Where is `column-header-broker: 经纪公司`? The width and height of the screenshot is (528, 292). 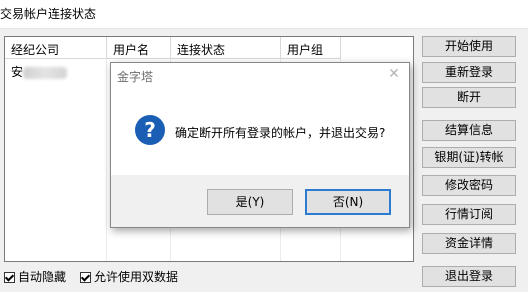
column-header-broker: 经纪公司 is located at coordinates (56, 48).